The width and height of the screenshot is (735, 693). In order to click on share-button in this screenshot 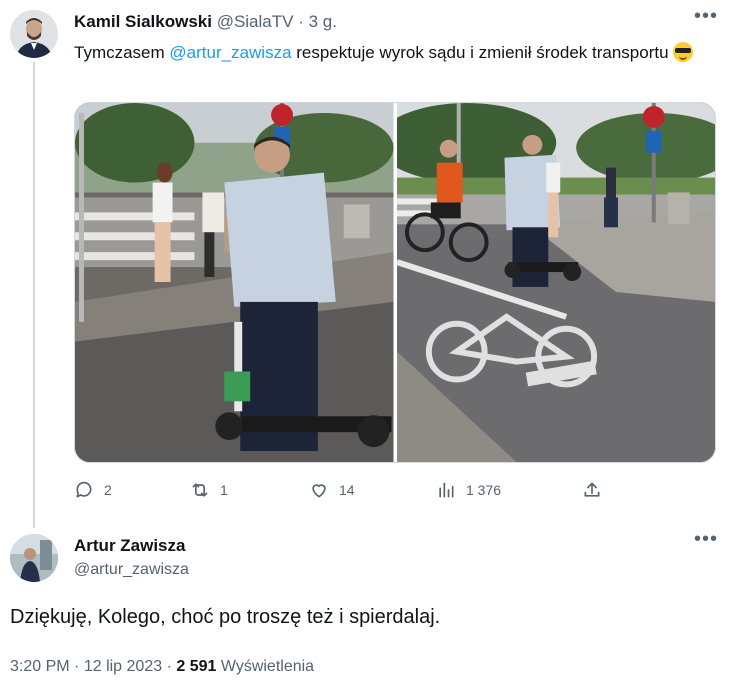, I will do `click(592, 490)`.